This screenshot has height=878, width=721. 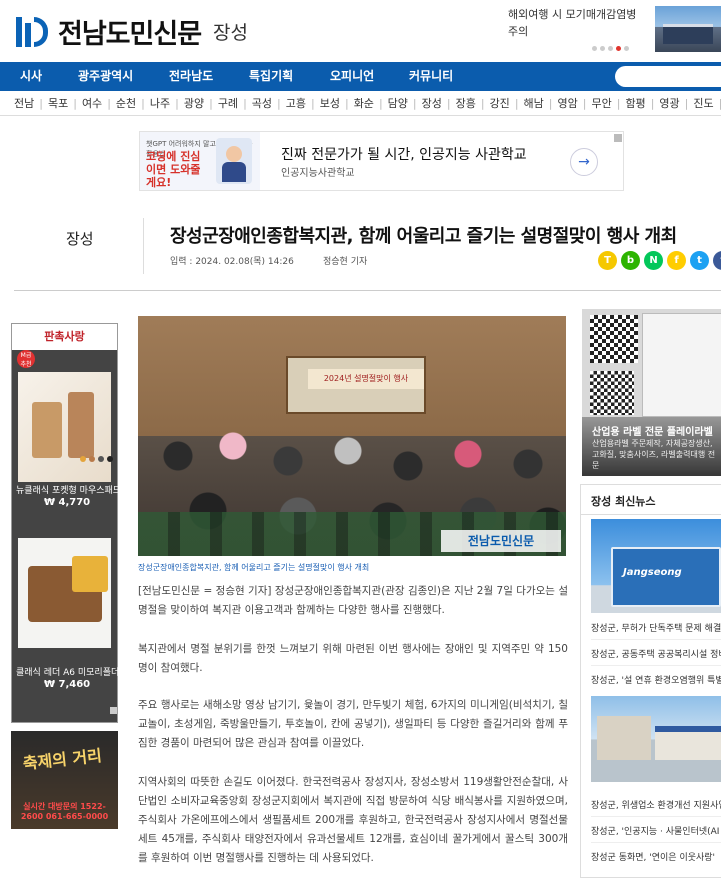 I want to click on nav-item-special: 특집기획, so click(x=271, y=76).